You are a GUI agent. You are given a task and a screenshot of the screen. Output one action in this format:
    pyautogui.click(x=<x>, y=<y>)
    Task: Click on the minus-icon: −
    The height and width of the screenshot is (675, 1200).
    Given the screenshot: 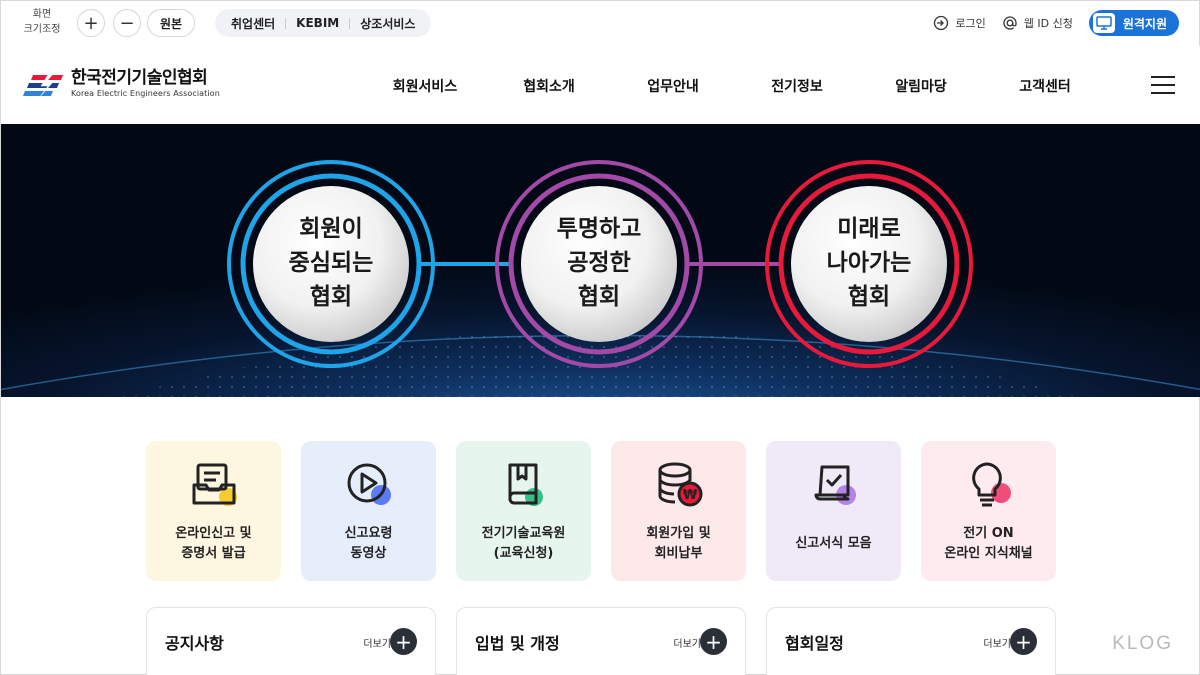 What is the action you would take?
    pyautogui.click(x=127, y=23)
    